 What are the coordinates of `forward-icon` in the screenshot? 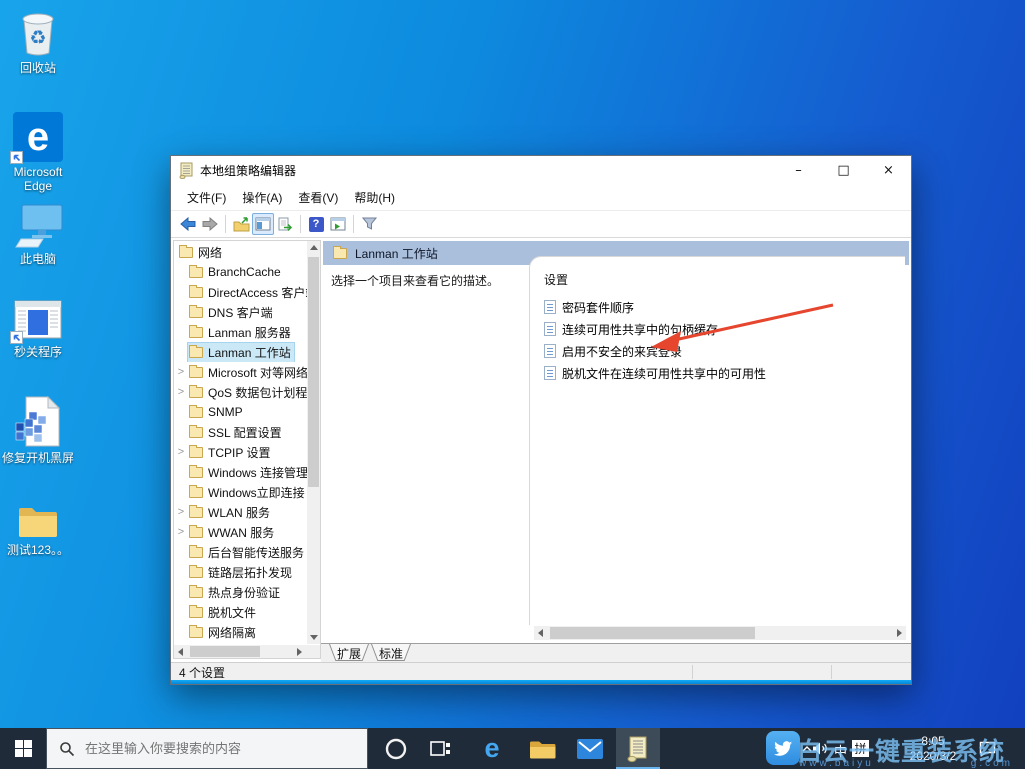 It's located at (210, 224).